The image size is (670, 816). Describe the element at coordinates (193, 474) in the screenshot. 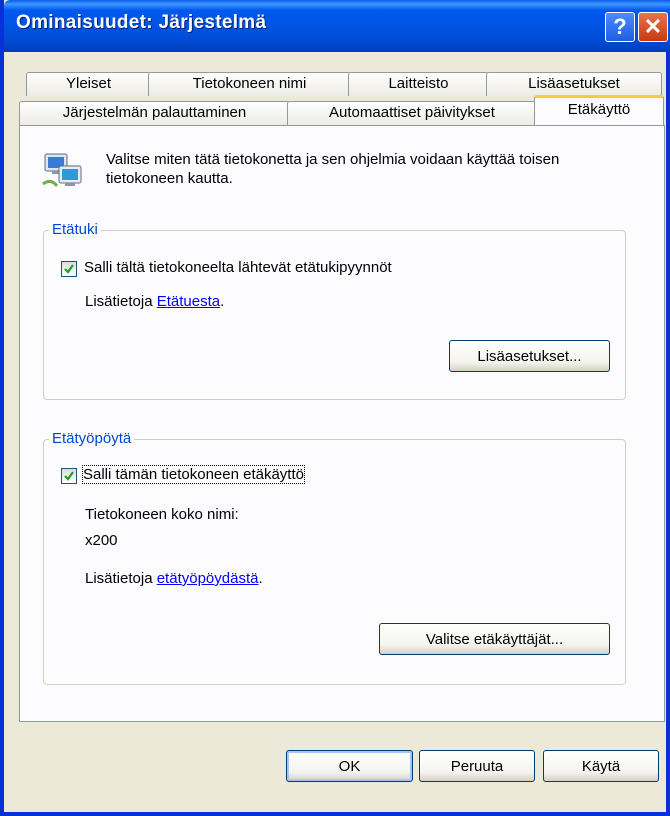

I see `remote-desktop-checkbox-label: Salli tämän tietokoneen etäkäyttö` at that location.